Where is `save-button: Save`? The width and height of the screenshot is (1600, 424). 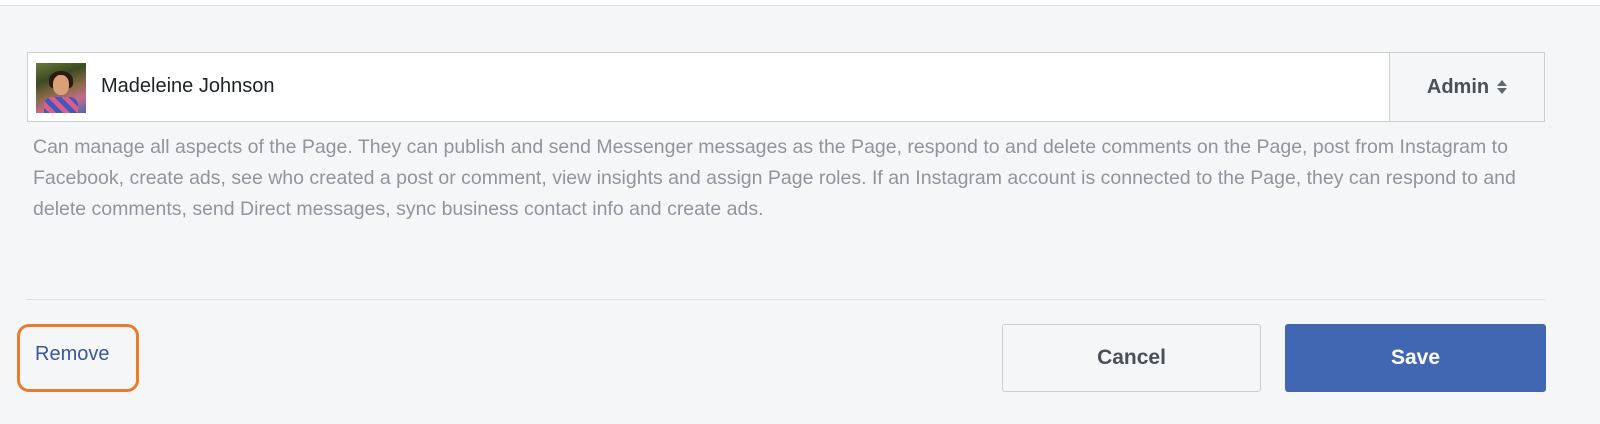 save-button: Save is located at coordinates (1415, 358).